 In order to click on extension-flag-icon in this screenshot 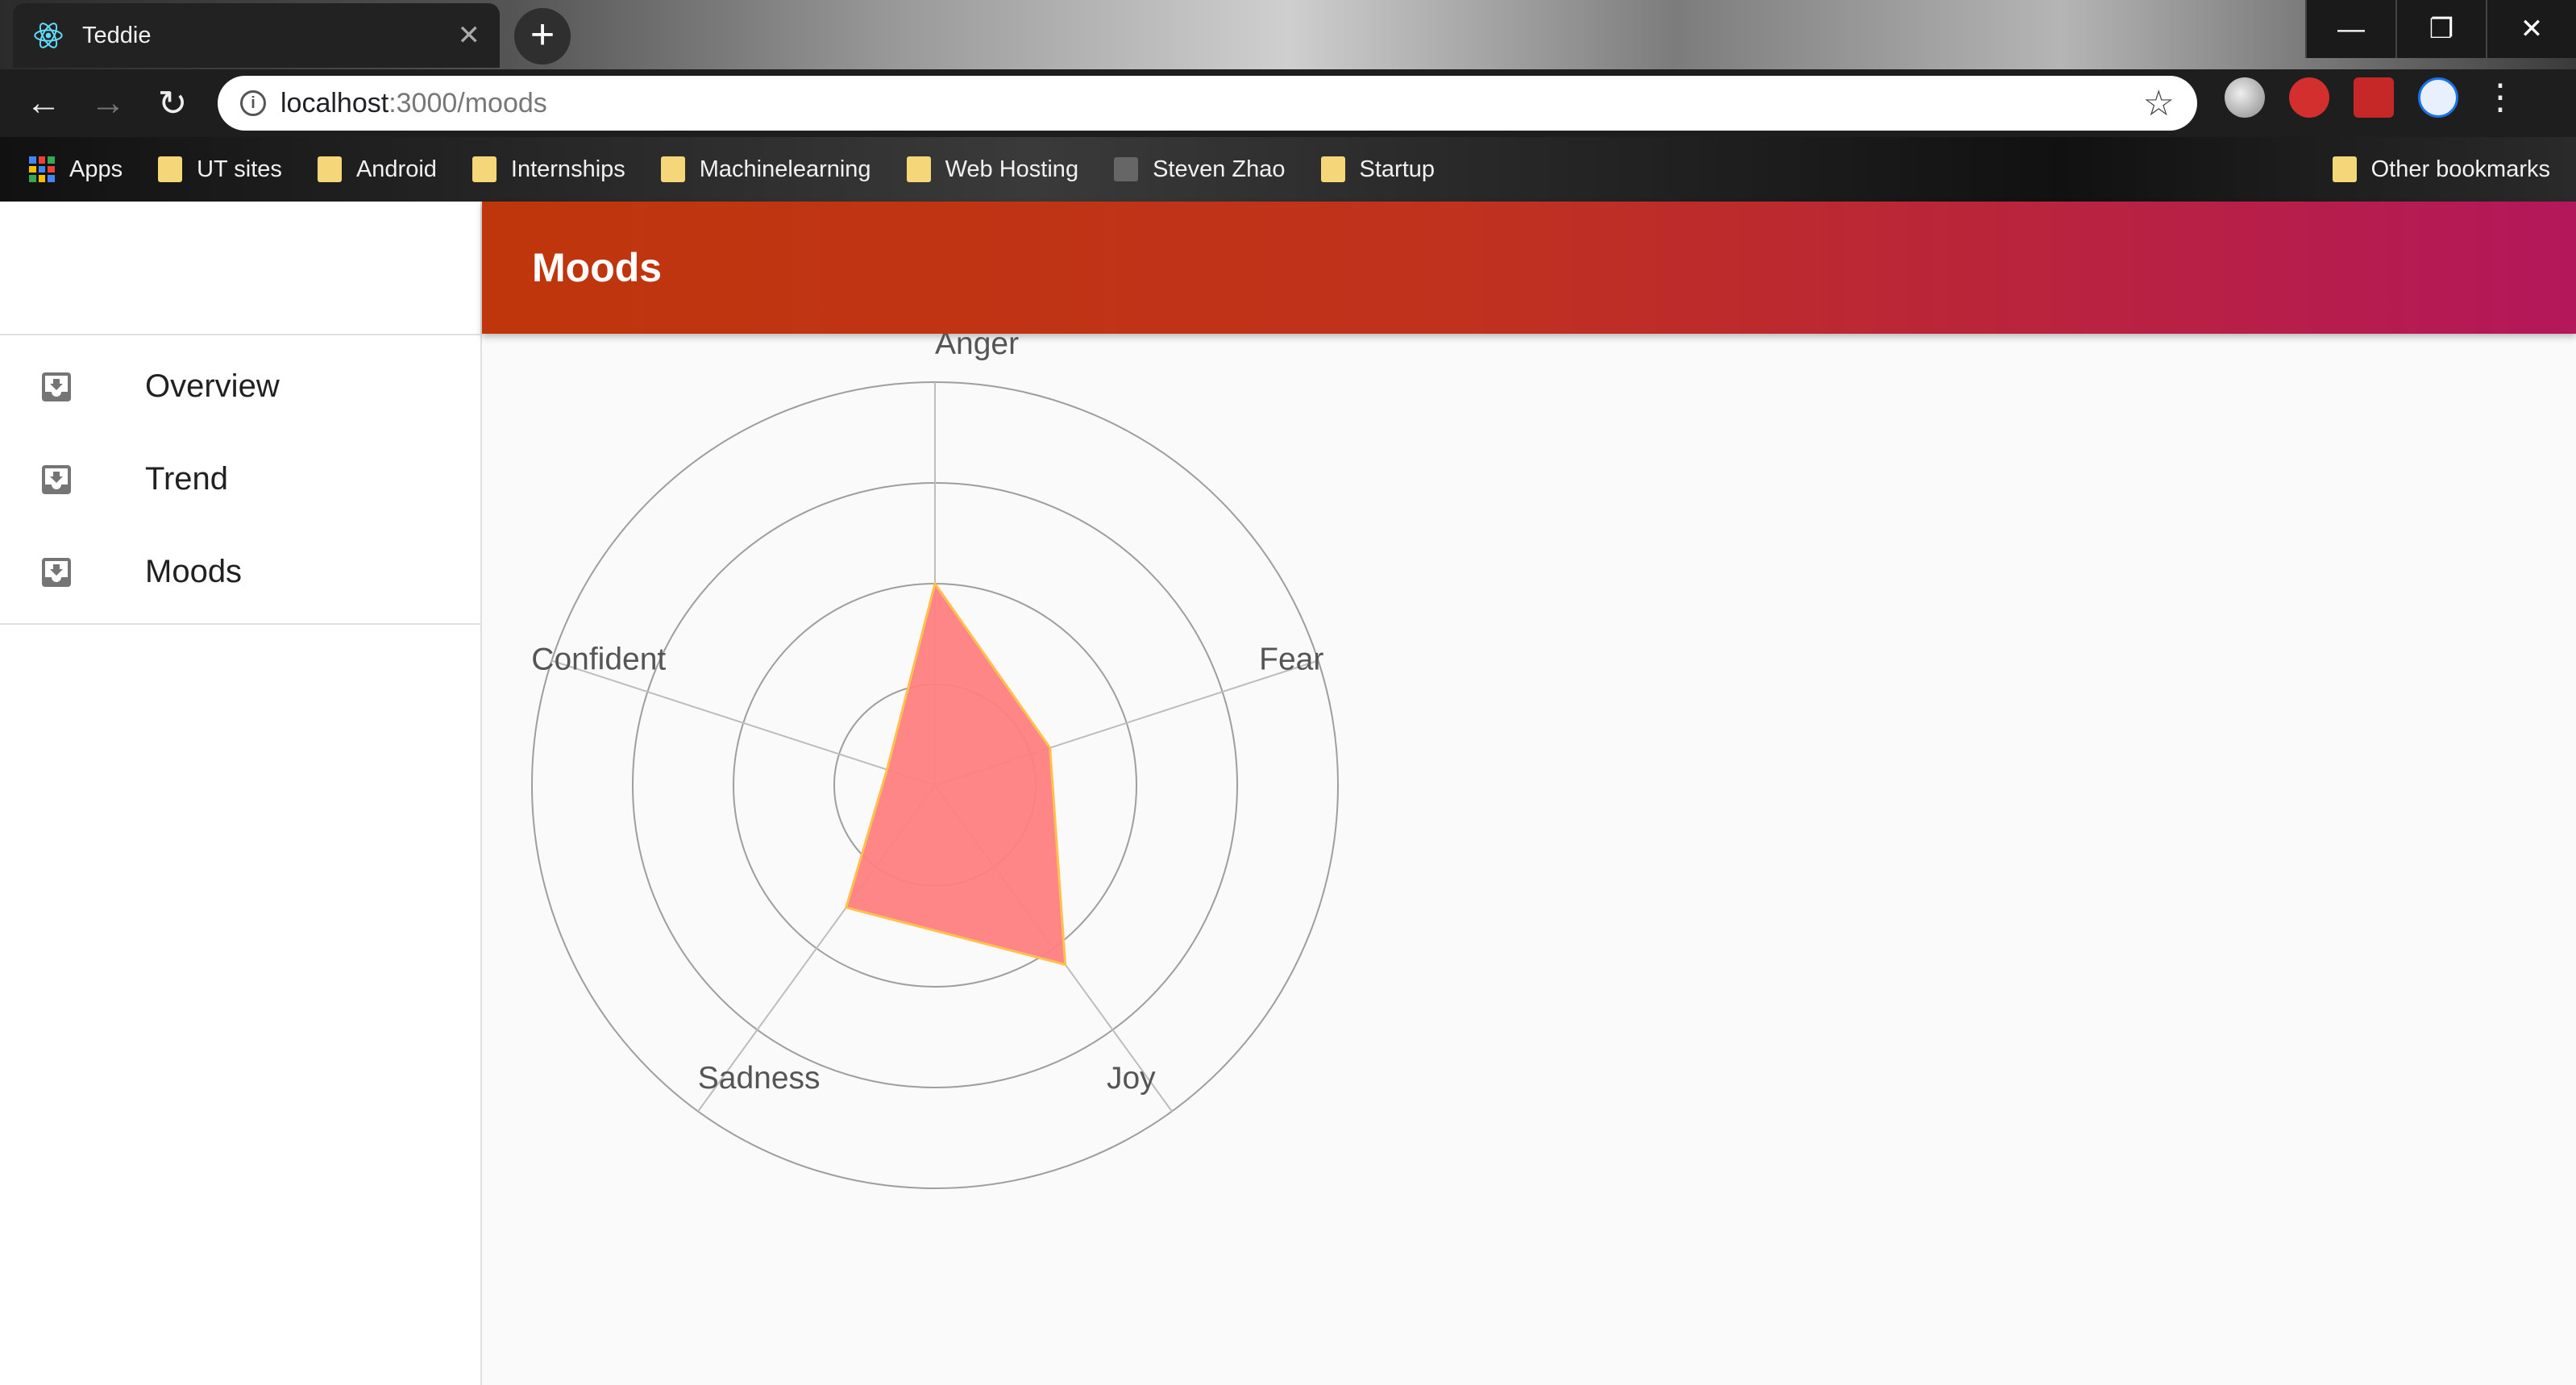, I will do `click(2374, 98)`.